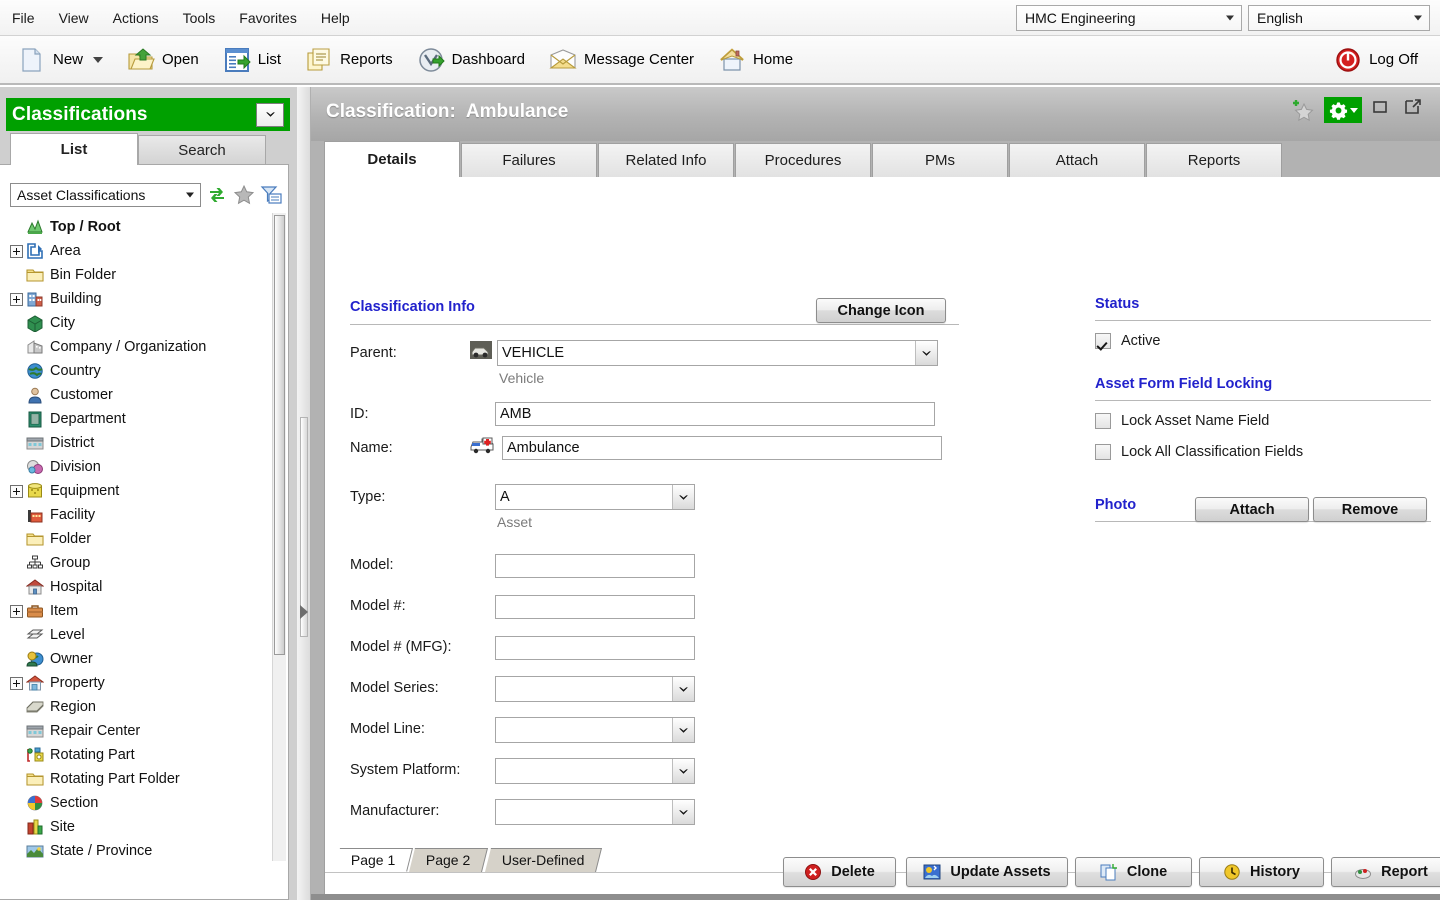 The width and height of the screenshot is (1440, 900). Describe the element at coordinates (74, 18) in the screenshot. I see `menu-item-view: View` at that location.